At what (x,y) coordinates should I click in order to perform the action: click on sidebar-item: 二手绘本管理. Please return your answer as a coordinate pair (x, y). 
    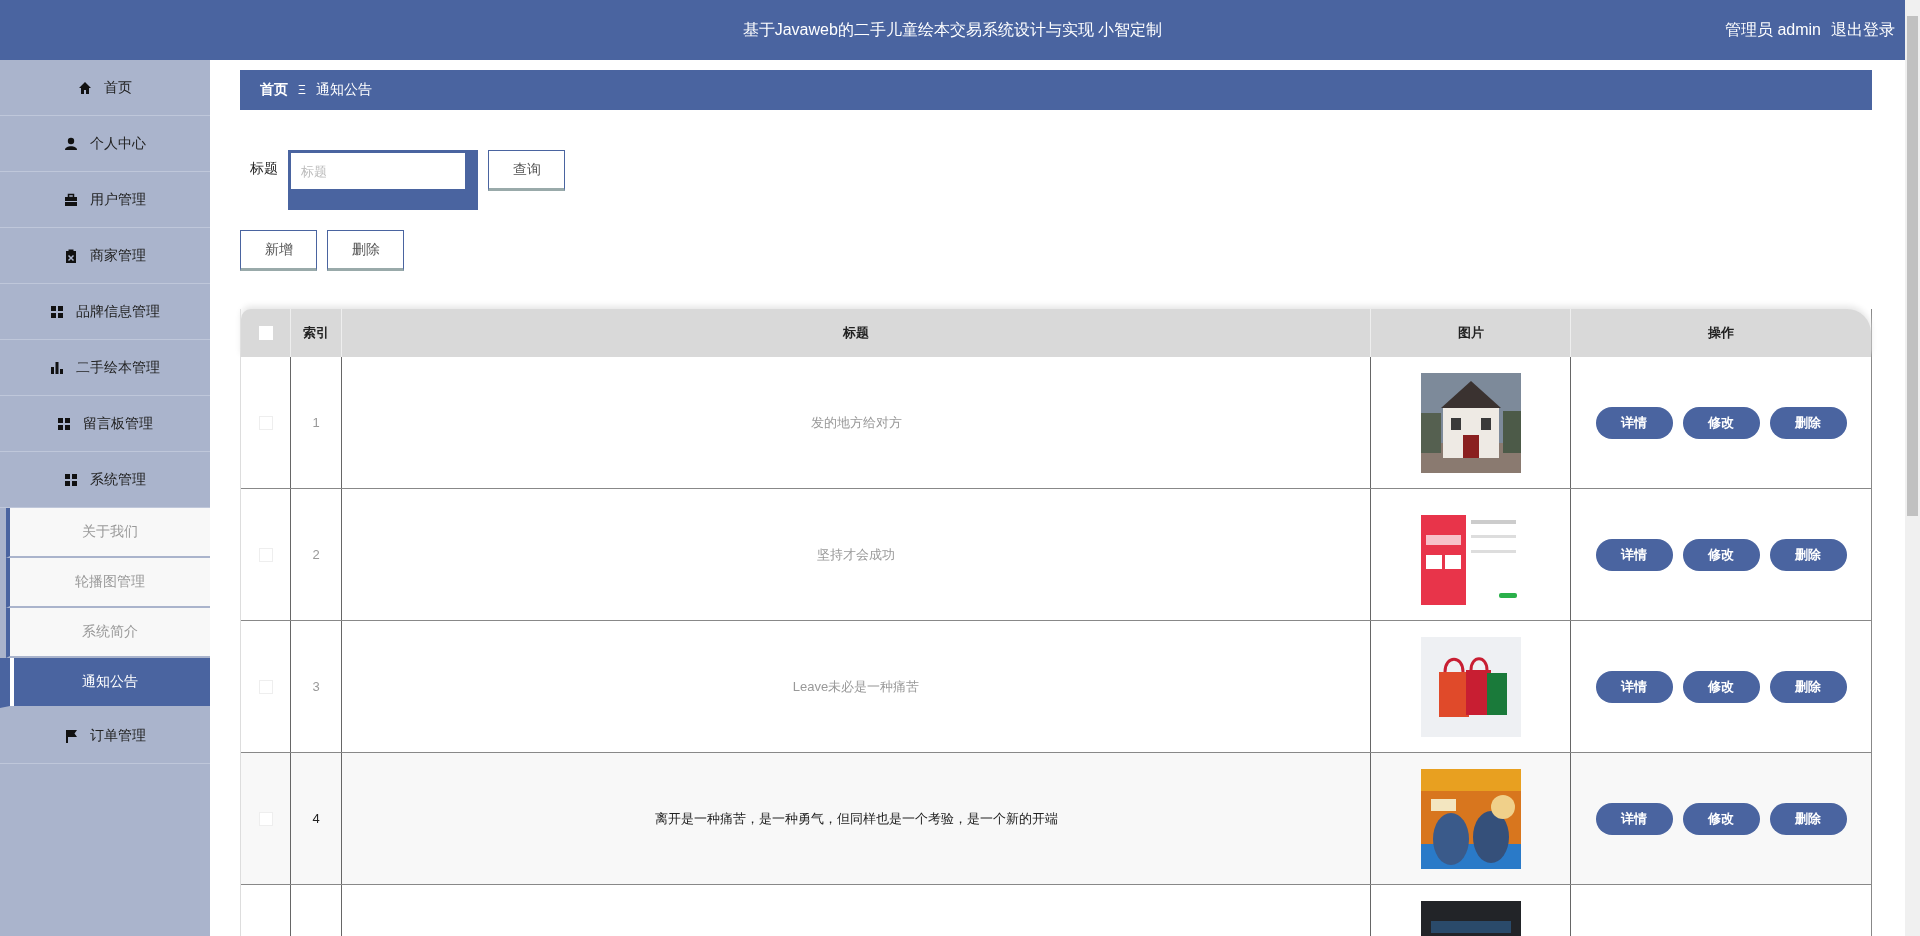
    Looking at the image, I should click on (105, 368).